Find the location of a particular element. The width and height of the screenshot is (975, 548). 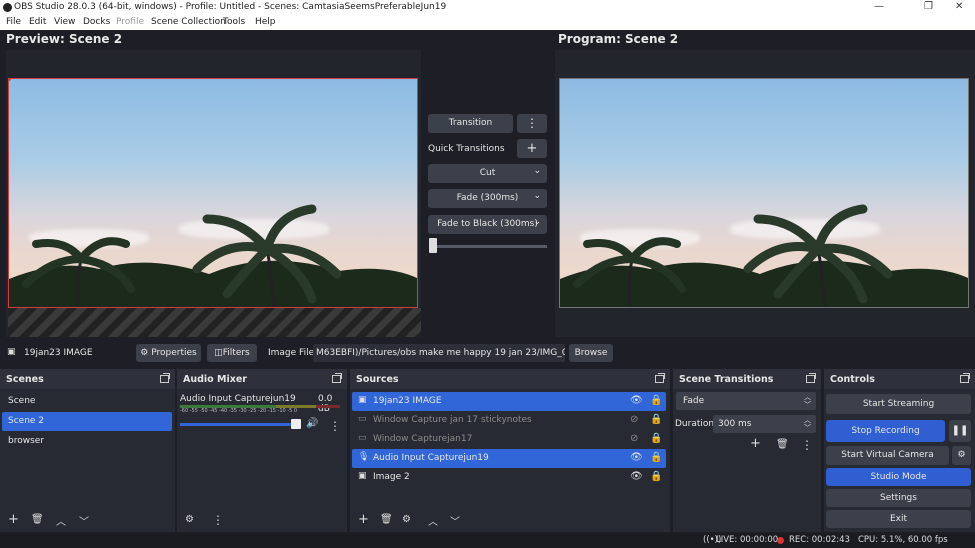

properties-label: Properties is located at coordinates (174, 353).